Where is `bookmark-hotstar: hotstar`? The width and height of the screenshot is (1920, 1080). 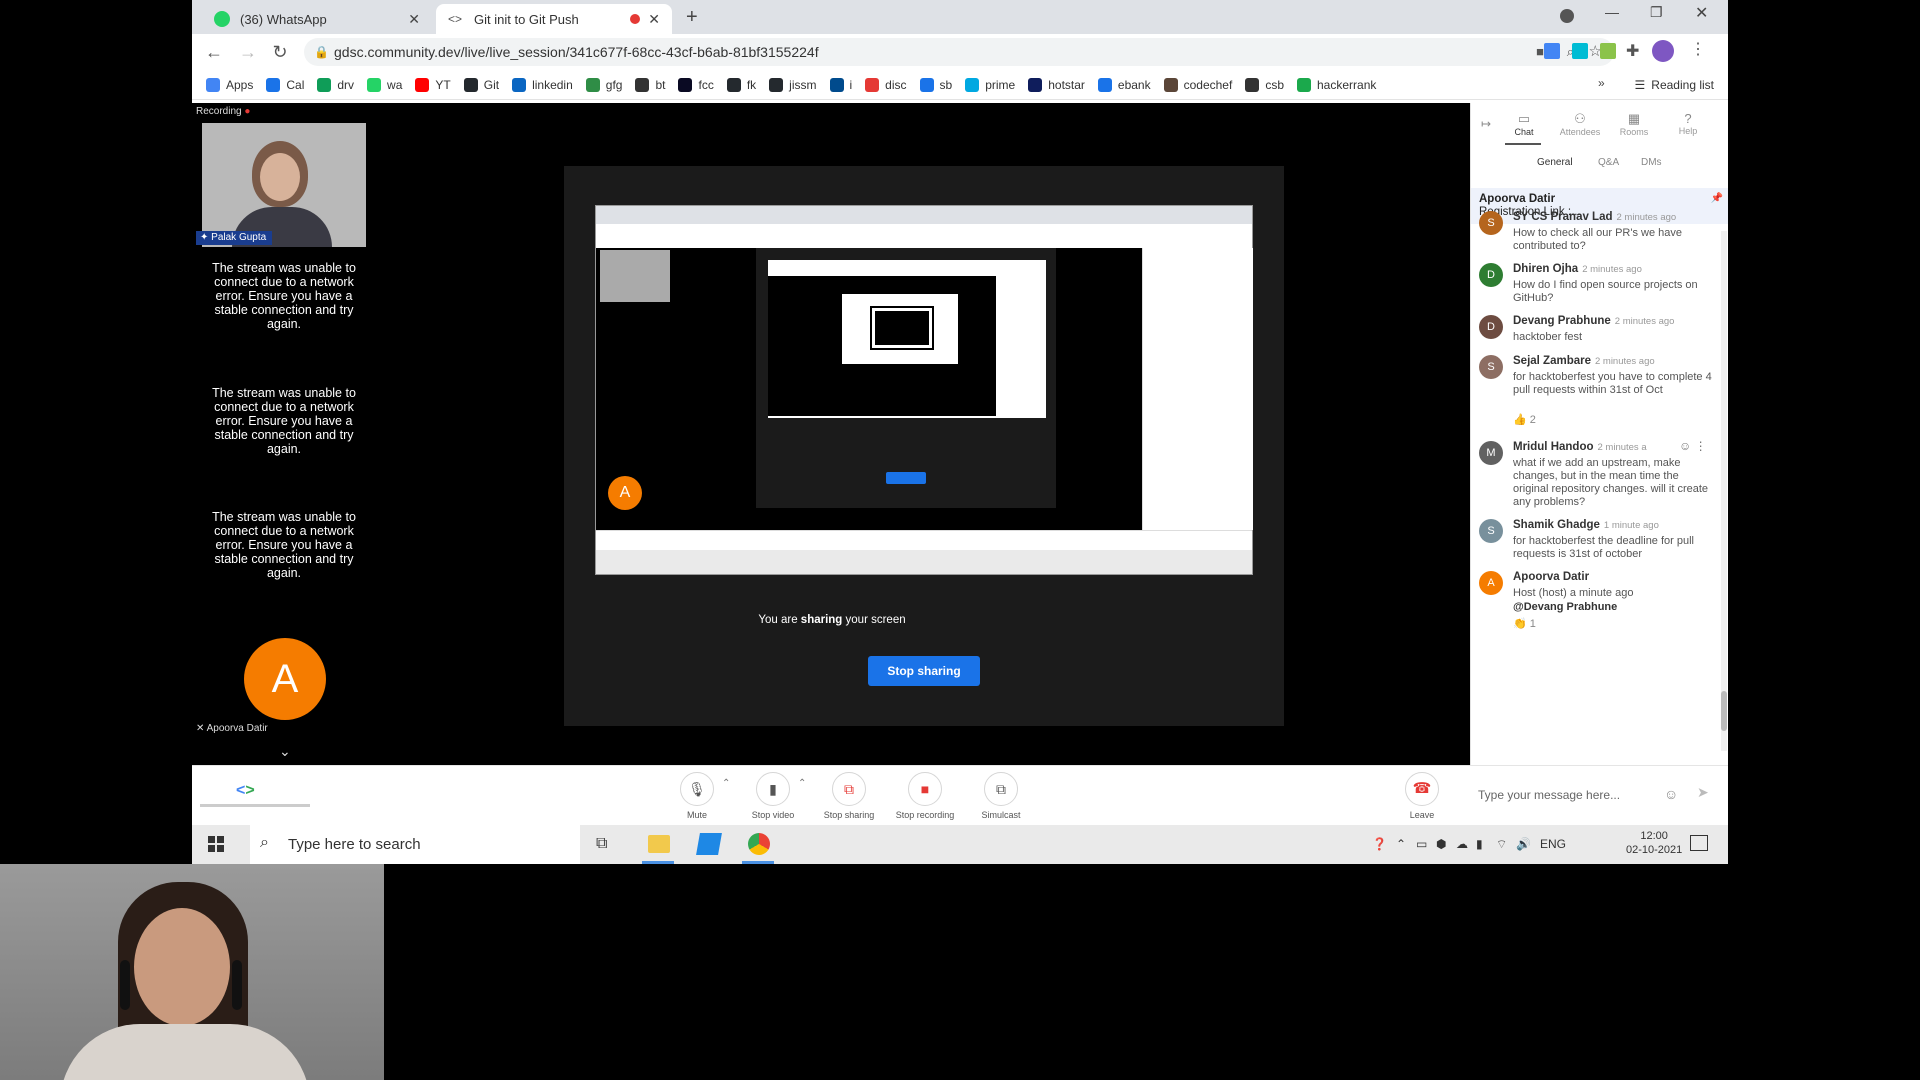 bookmark-hotstar: hotstar is located at coordinates (1056, 84).